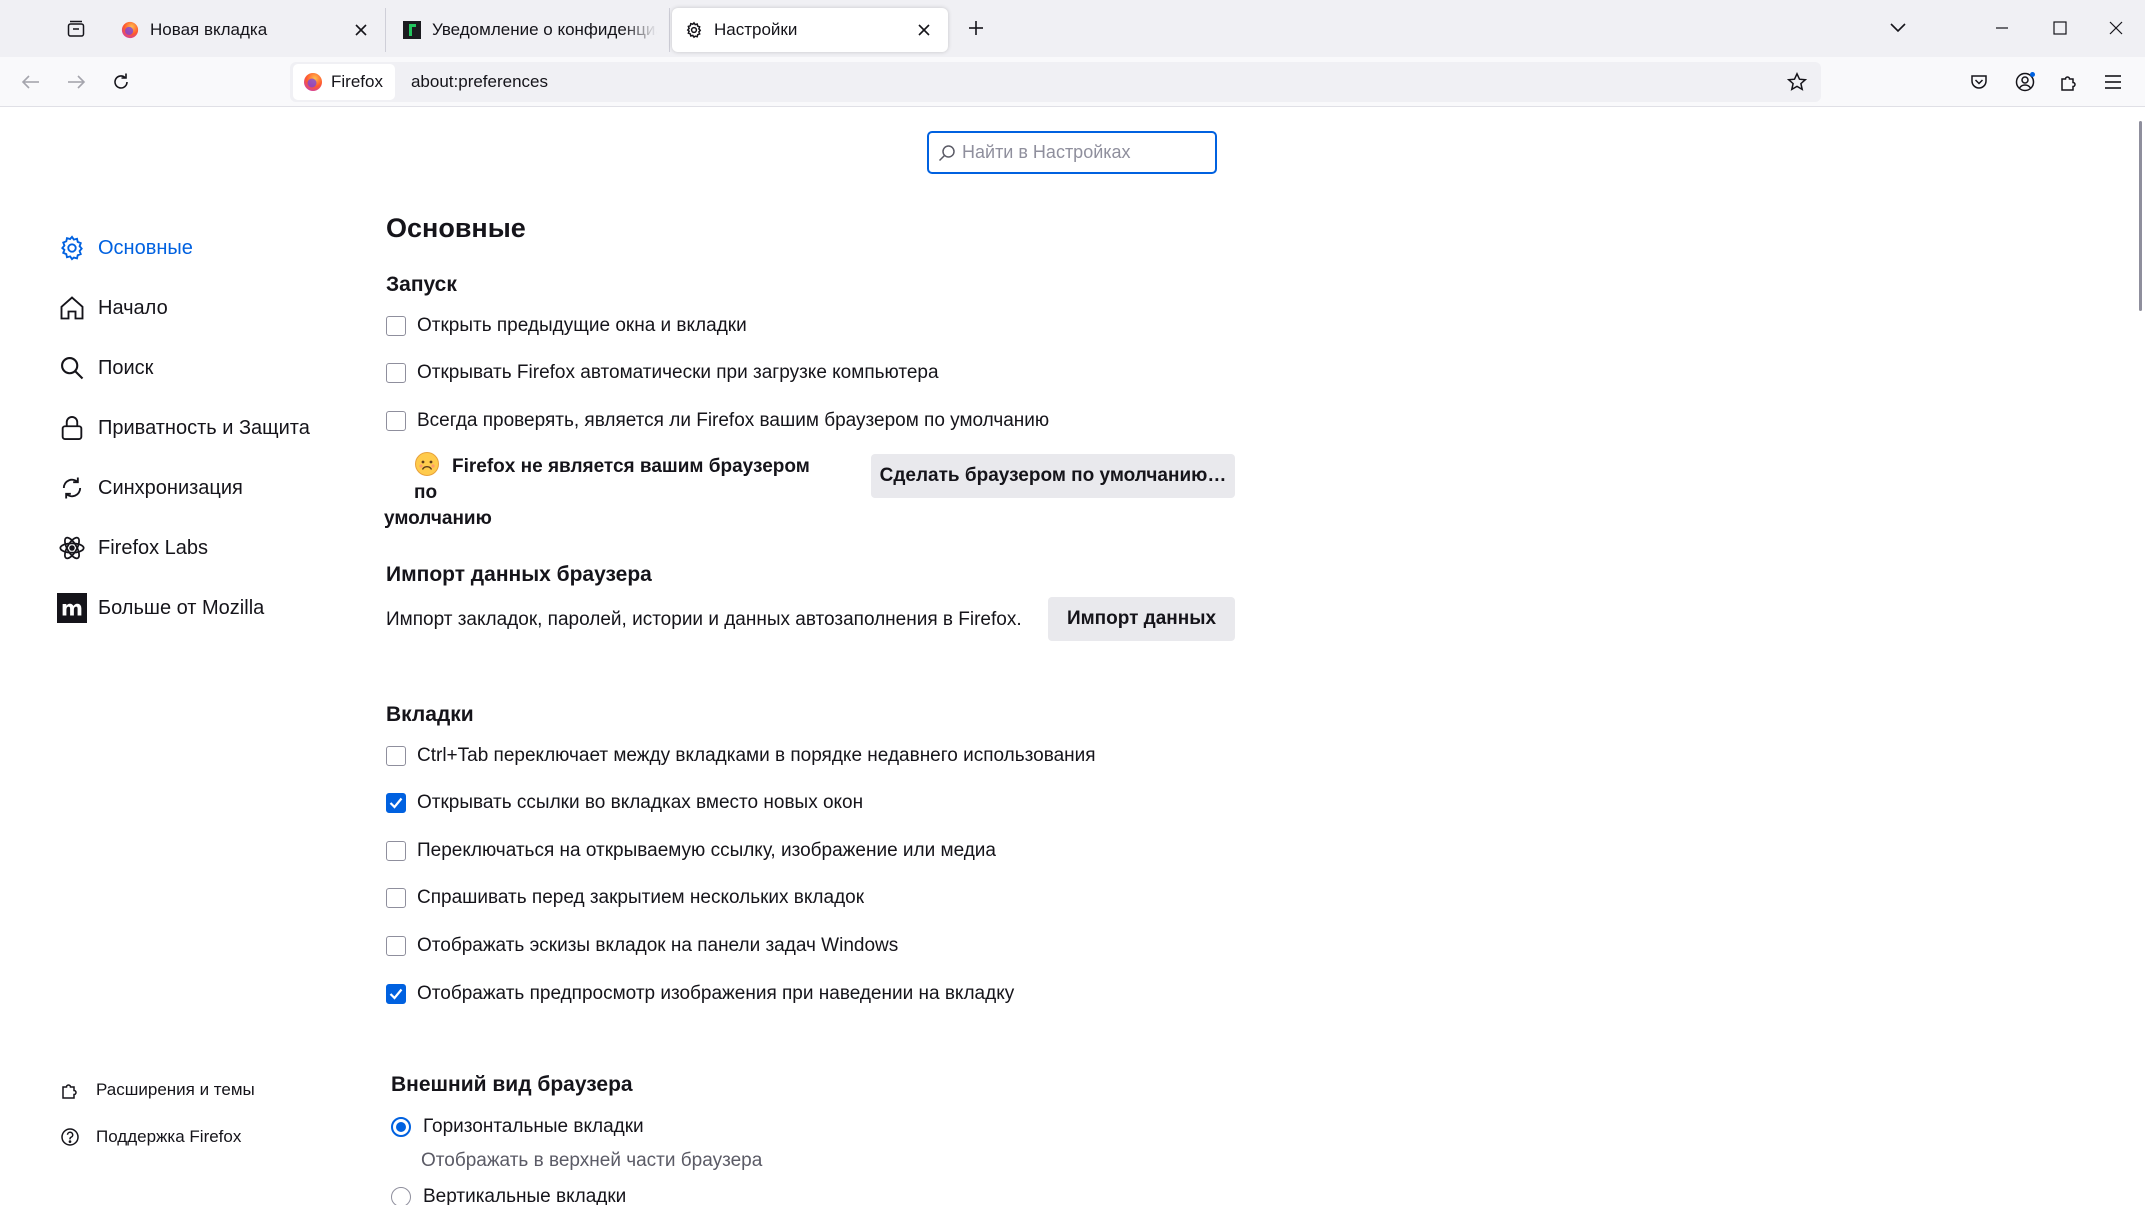 The height and width of the screenshot is (1205, 2145). What do you see at coordinates (2113, 82) in the screenshot?
I see `app-menu-button` at bounding box center [2113, 82].